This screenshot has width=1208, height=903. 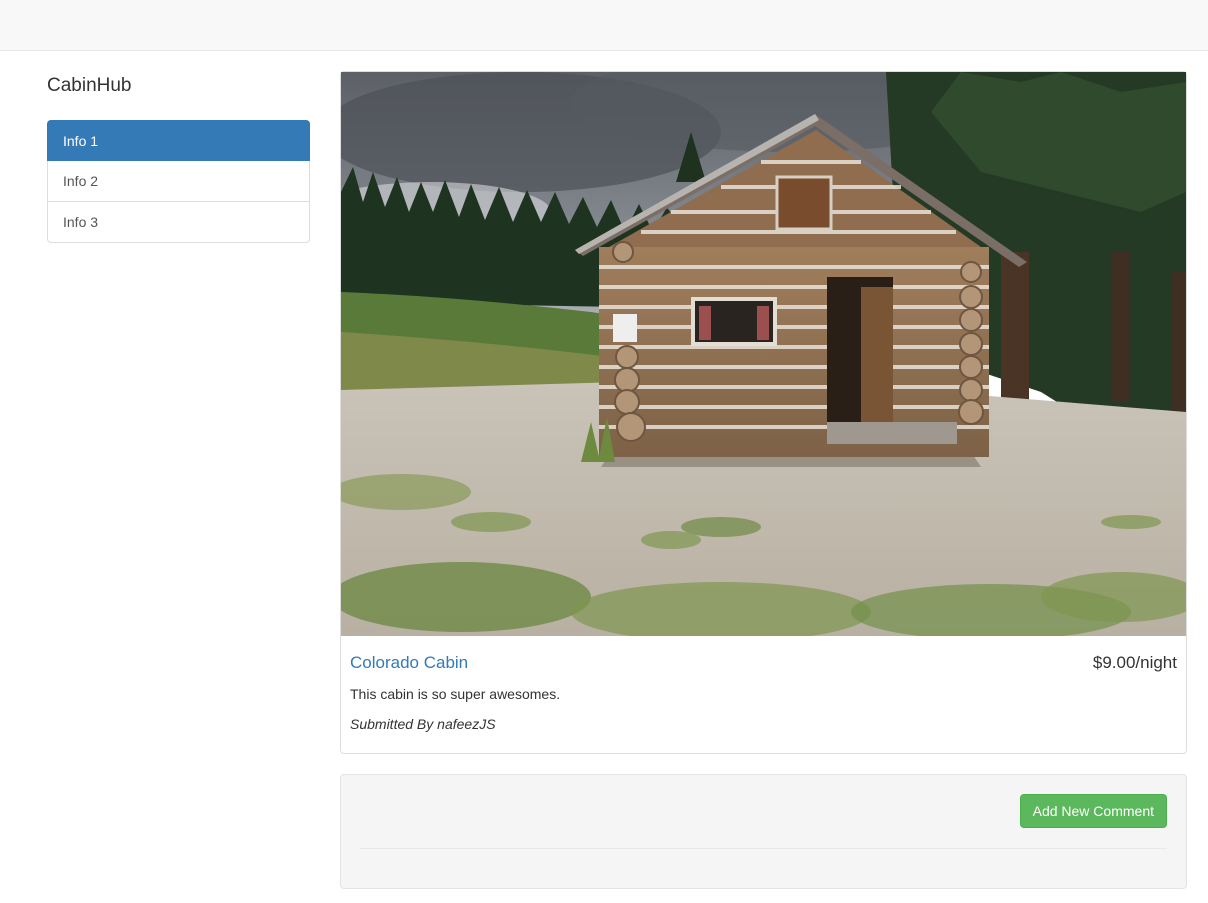 I want to click on add-comment-button: Add New Comment, so click(x=1093, y=811).